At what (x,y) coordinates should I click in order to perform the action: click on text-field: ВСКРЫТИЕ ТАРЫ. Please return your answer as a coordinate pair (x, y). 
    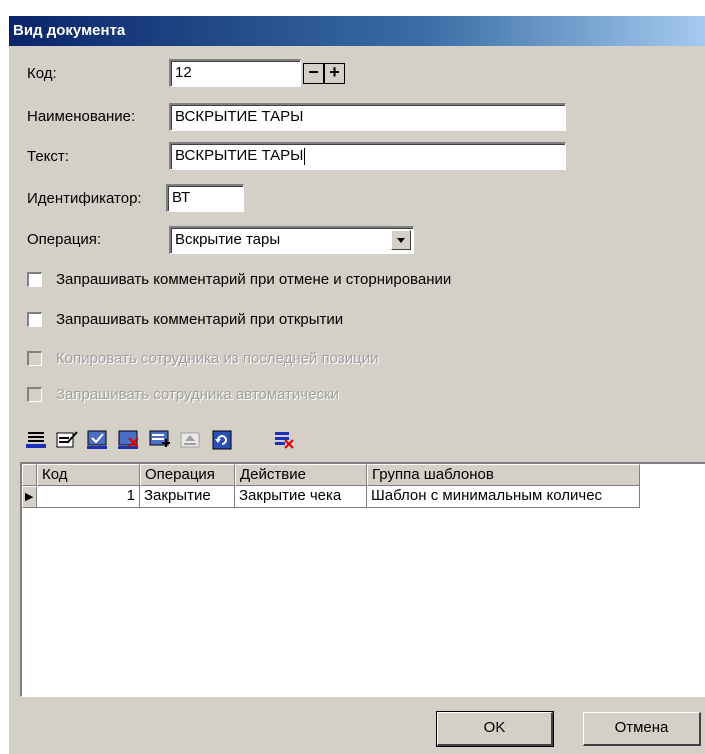
    Looking at the image, I should click on (367, 156).